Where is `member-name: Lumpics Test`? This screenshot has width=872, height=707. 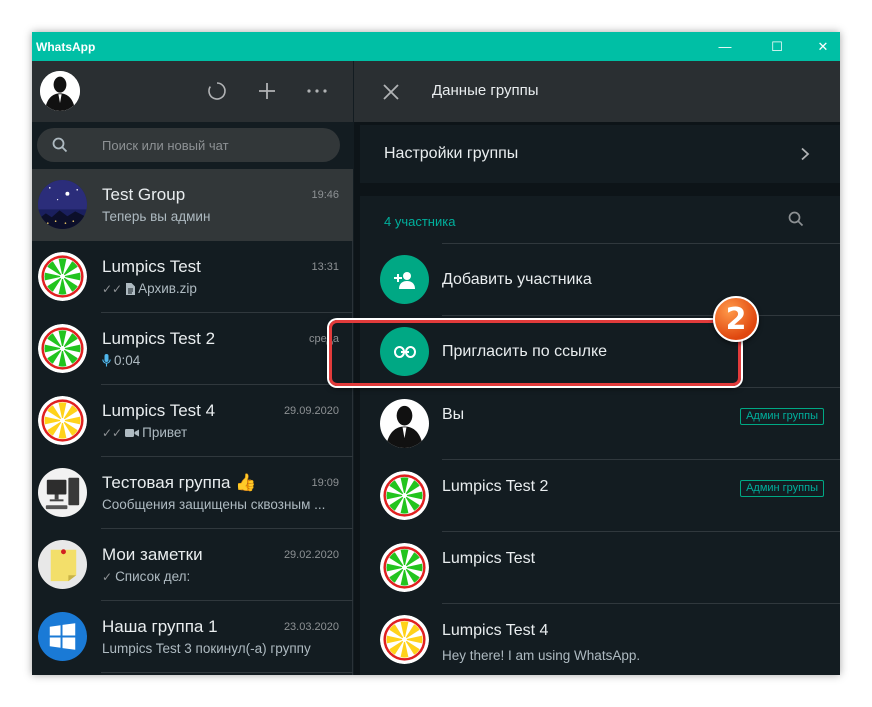 member-name: Lumpics Test is located at coordinates (489, 558).